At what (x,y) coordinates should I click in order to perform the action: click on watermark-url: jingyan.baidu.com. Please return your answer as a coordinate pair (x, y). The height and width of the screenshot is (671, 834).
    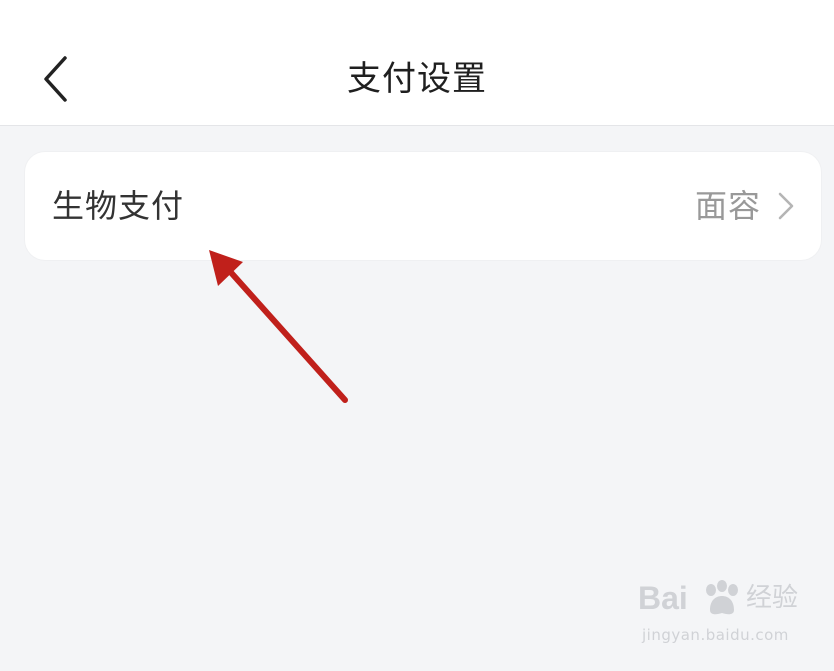
    Looking at the image, I should click on (715, 635).